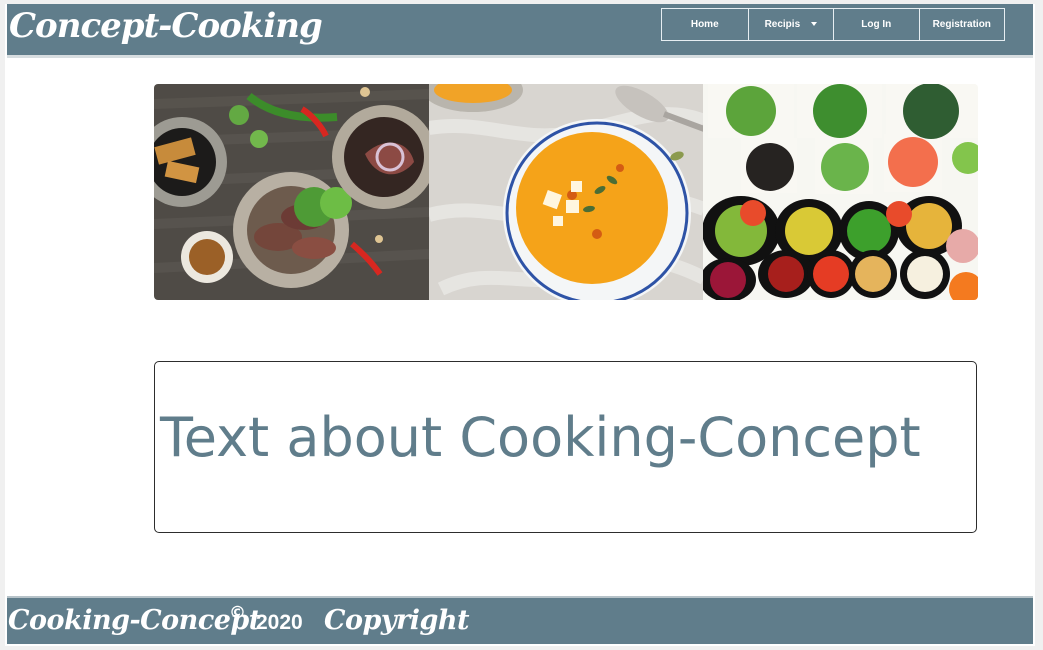  What do you see at coordinates (237, 613) in the screenshot?
I see `copyright-symbol: ©` at bounding box center [237, 613].